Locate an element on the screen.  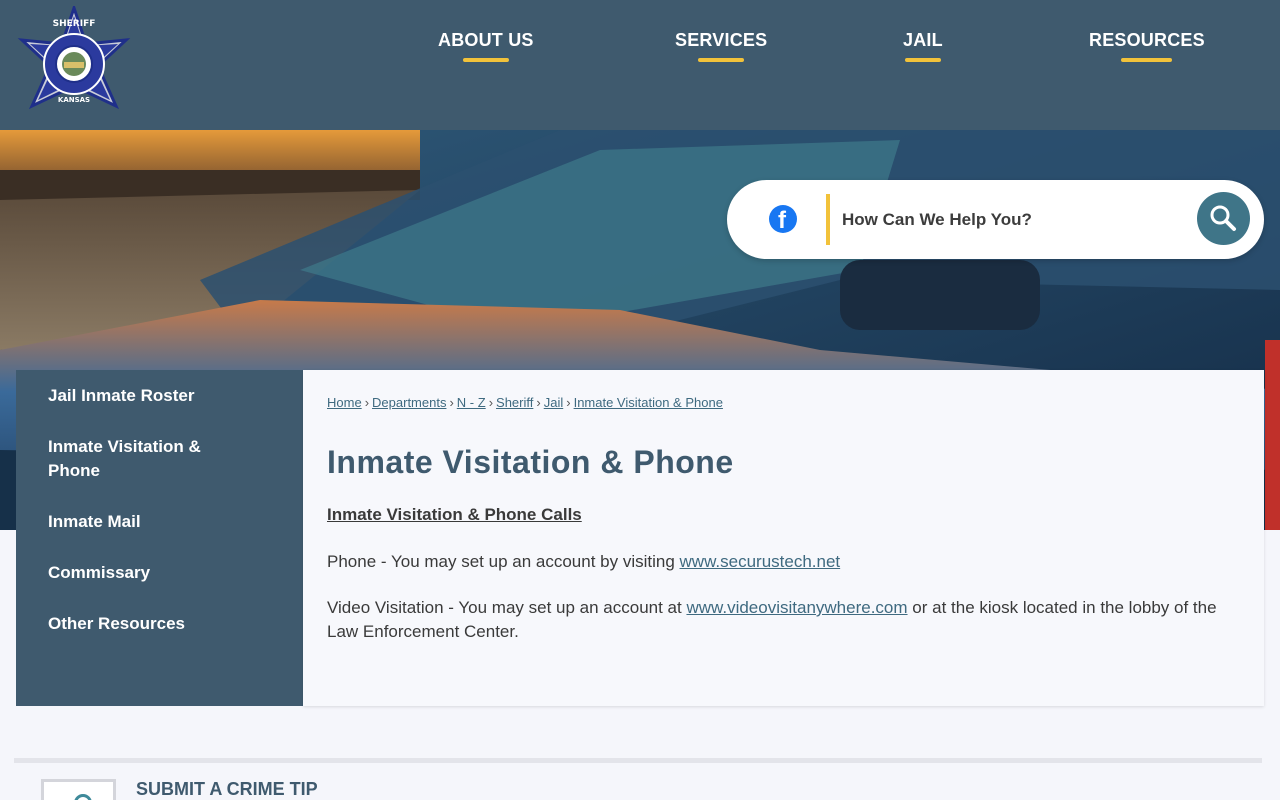
facebook-icon: f is located at coordinates (783, 219).